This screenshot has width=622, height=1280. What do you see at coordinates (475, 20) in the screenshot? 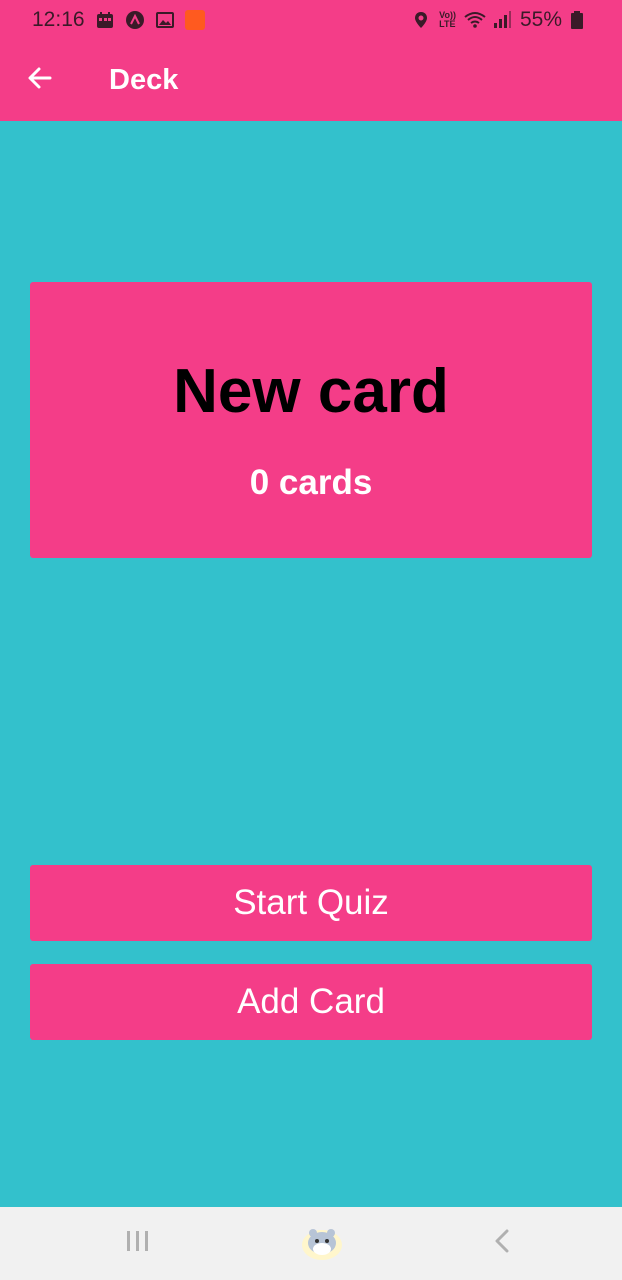
I see `wifi-icon` at bounding box center [475, 20].